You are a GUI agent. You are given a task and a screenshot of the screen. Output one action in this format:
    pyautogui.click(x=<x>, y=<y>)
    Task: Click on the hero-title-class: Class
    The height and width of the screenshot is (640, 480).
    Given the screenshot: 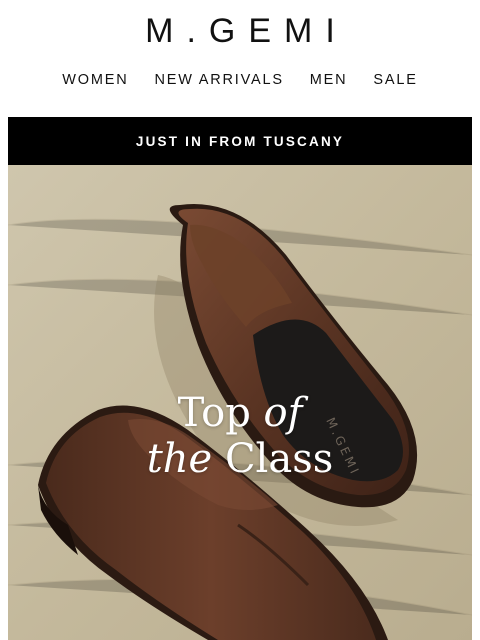 What is the action you would take?
    pyautogui.click(x=279, y=459)
    